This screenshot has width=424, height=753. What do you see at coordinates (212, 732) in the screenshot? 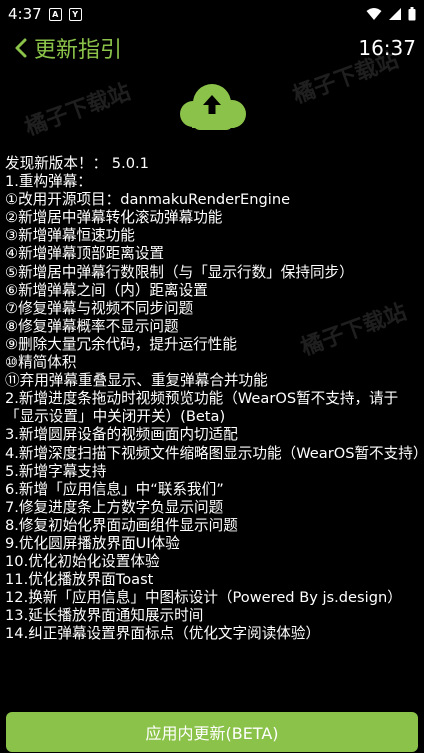
I see `in-app-update-button: 应用内更新(BETA)` at bounding box center [212, 732].